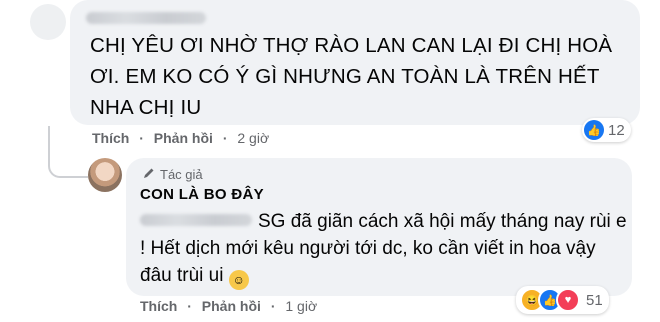  I want to click on author-avatar, so click(105, 175).